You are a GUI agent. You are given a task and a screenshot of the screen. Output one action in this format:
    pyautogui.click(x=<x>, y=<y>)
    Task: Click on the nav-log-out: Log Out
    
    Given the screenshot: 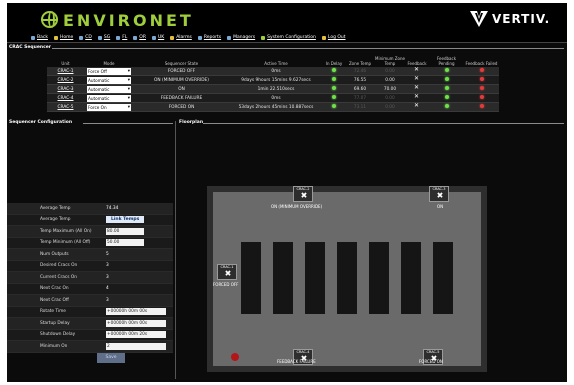 What is the action you would take?
    pyautogui.click(x=333, y=37)
    